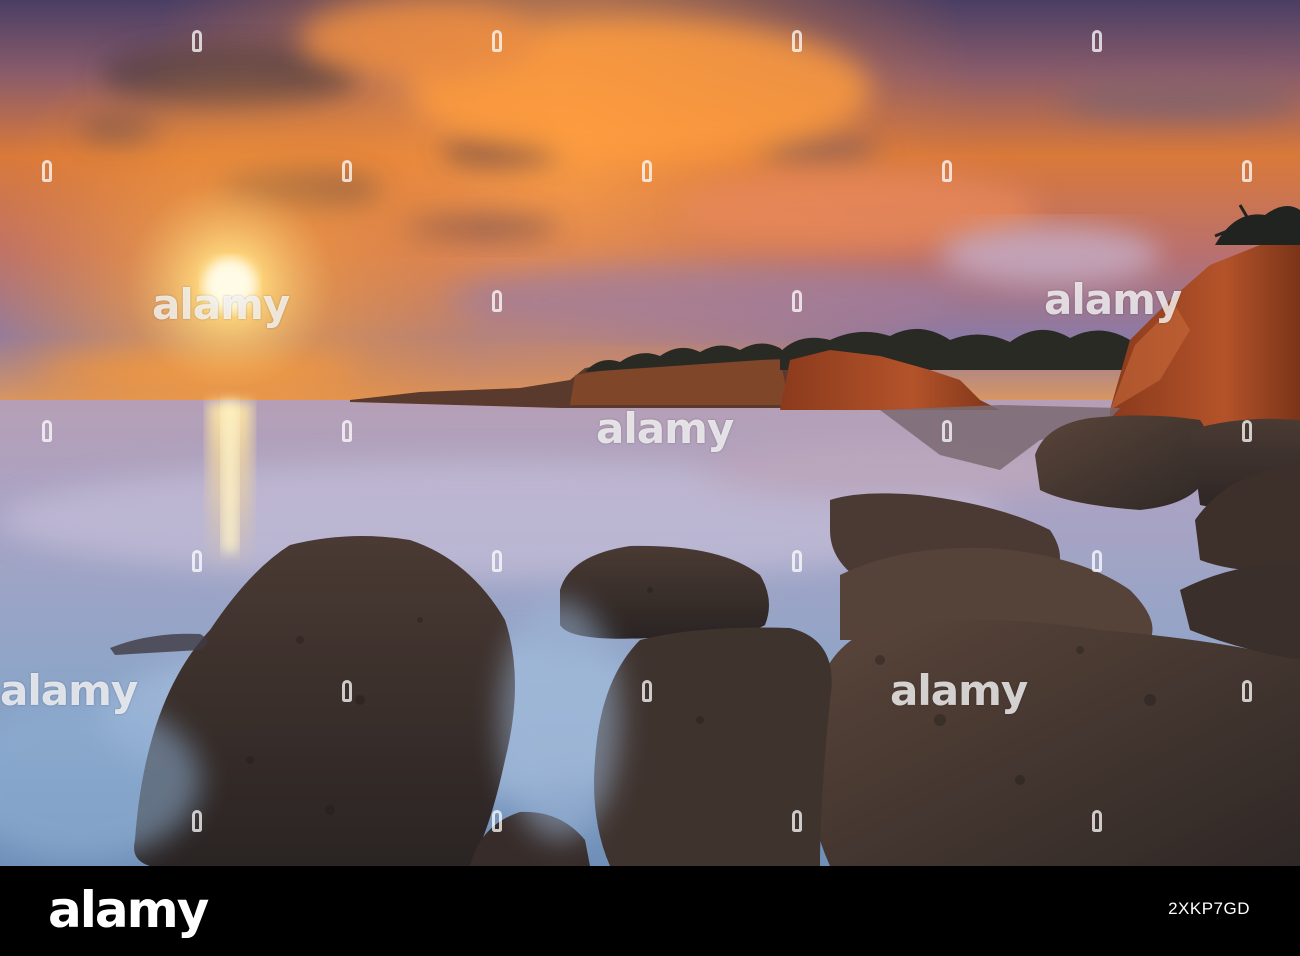 This screenshot has height=956, width=1300. Describe the element at coordinates (221, 304) in the screenshot. I see `watermark-top-left: alamy` at that location.